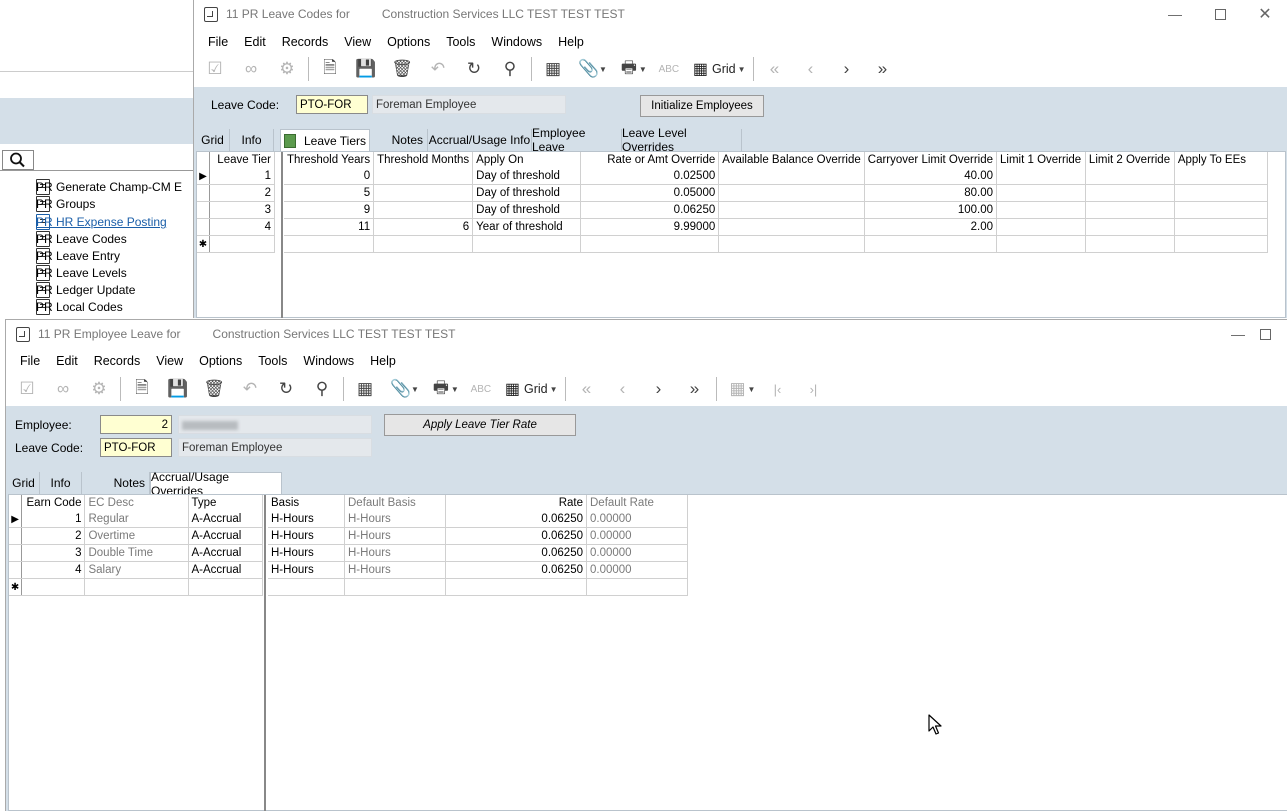 This screenshot has height=811, width=1287. Describe the element at coordinates (402, 69) in the screenshot. I see `delete-button: 🗑` at that location.